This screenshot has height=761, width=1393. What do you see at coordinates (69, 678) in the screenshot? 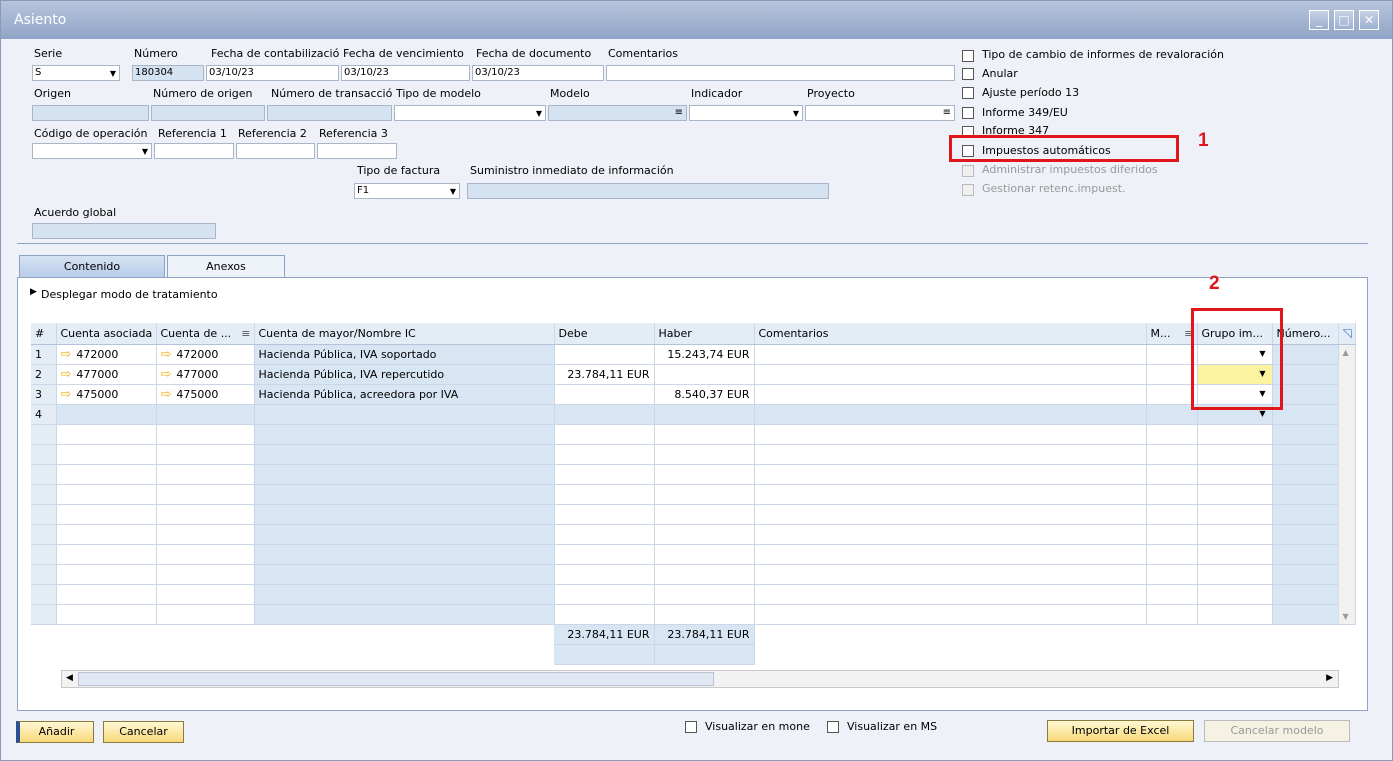
I see `scroll-left-icon: ◀` at bounding box center [69, 678].